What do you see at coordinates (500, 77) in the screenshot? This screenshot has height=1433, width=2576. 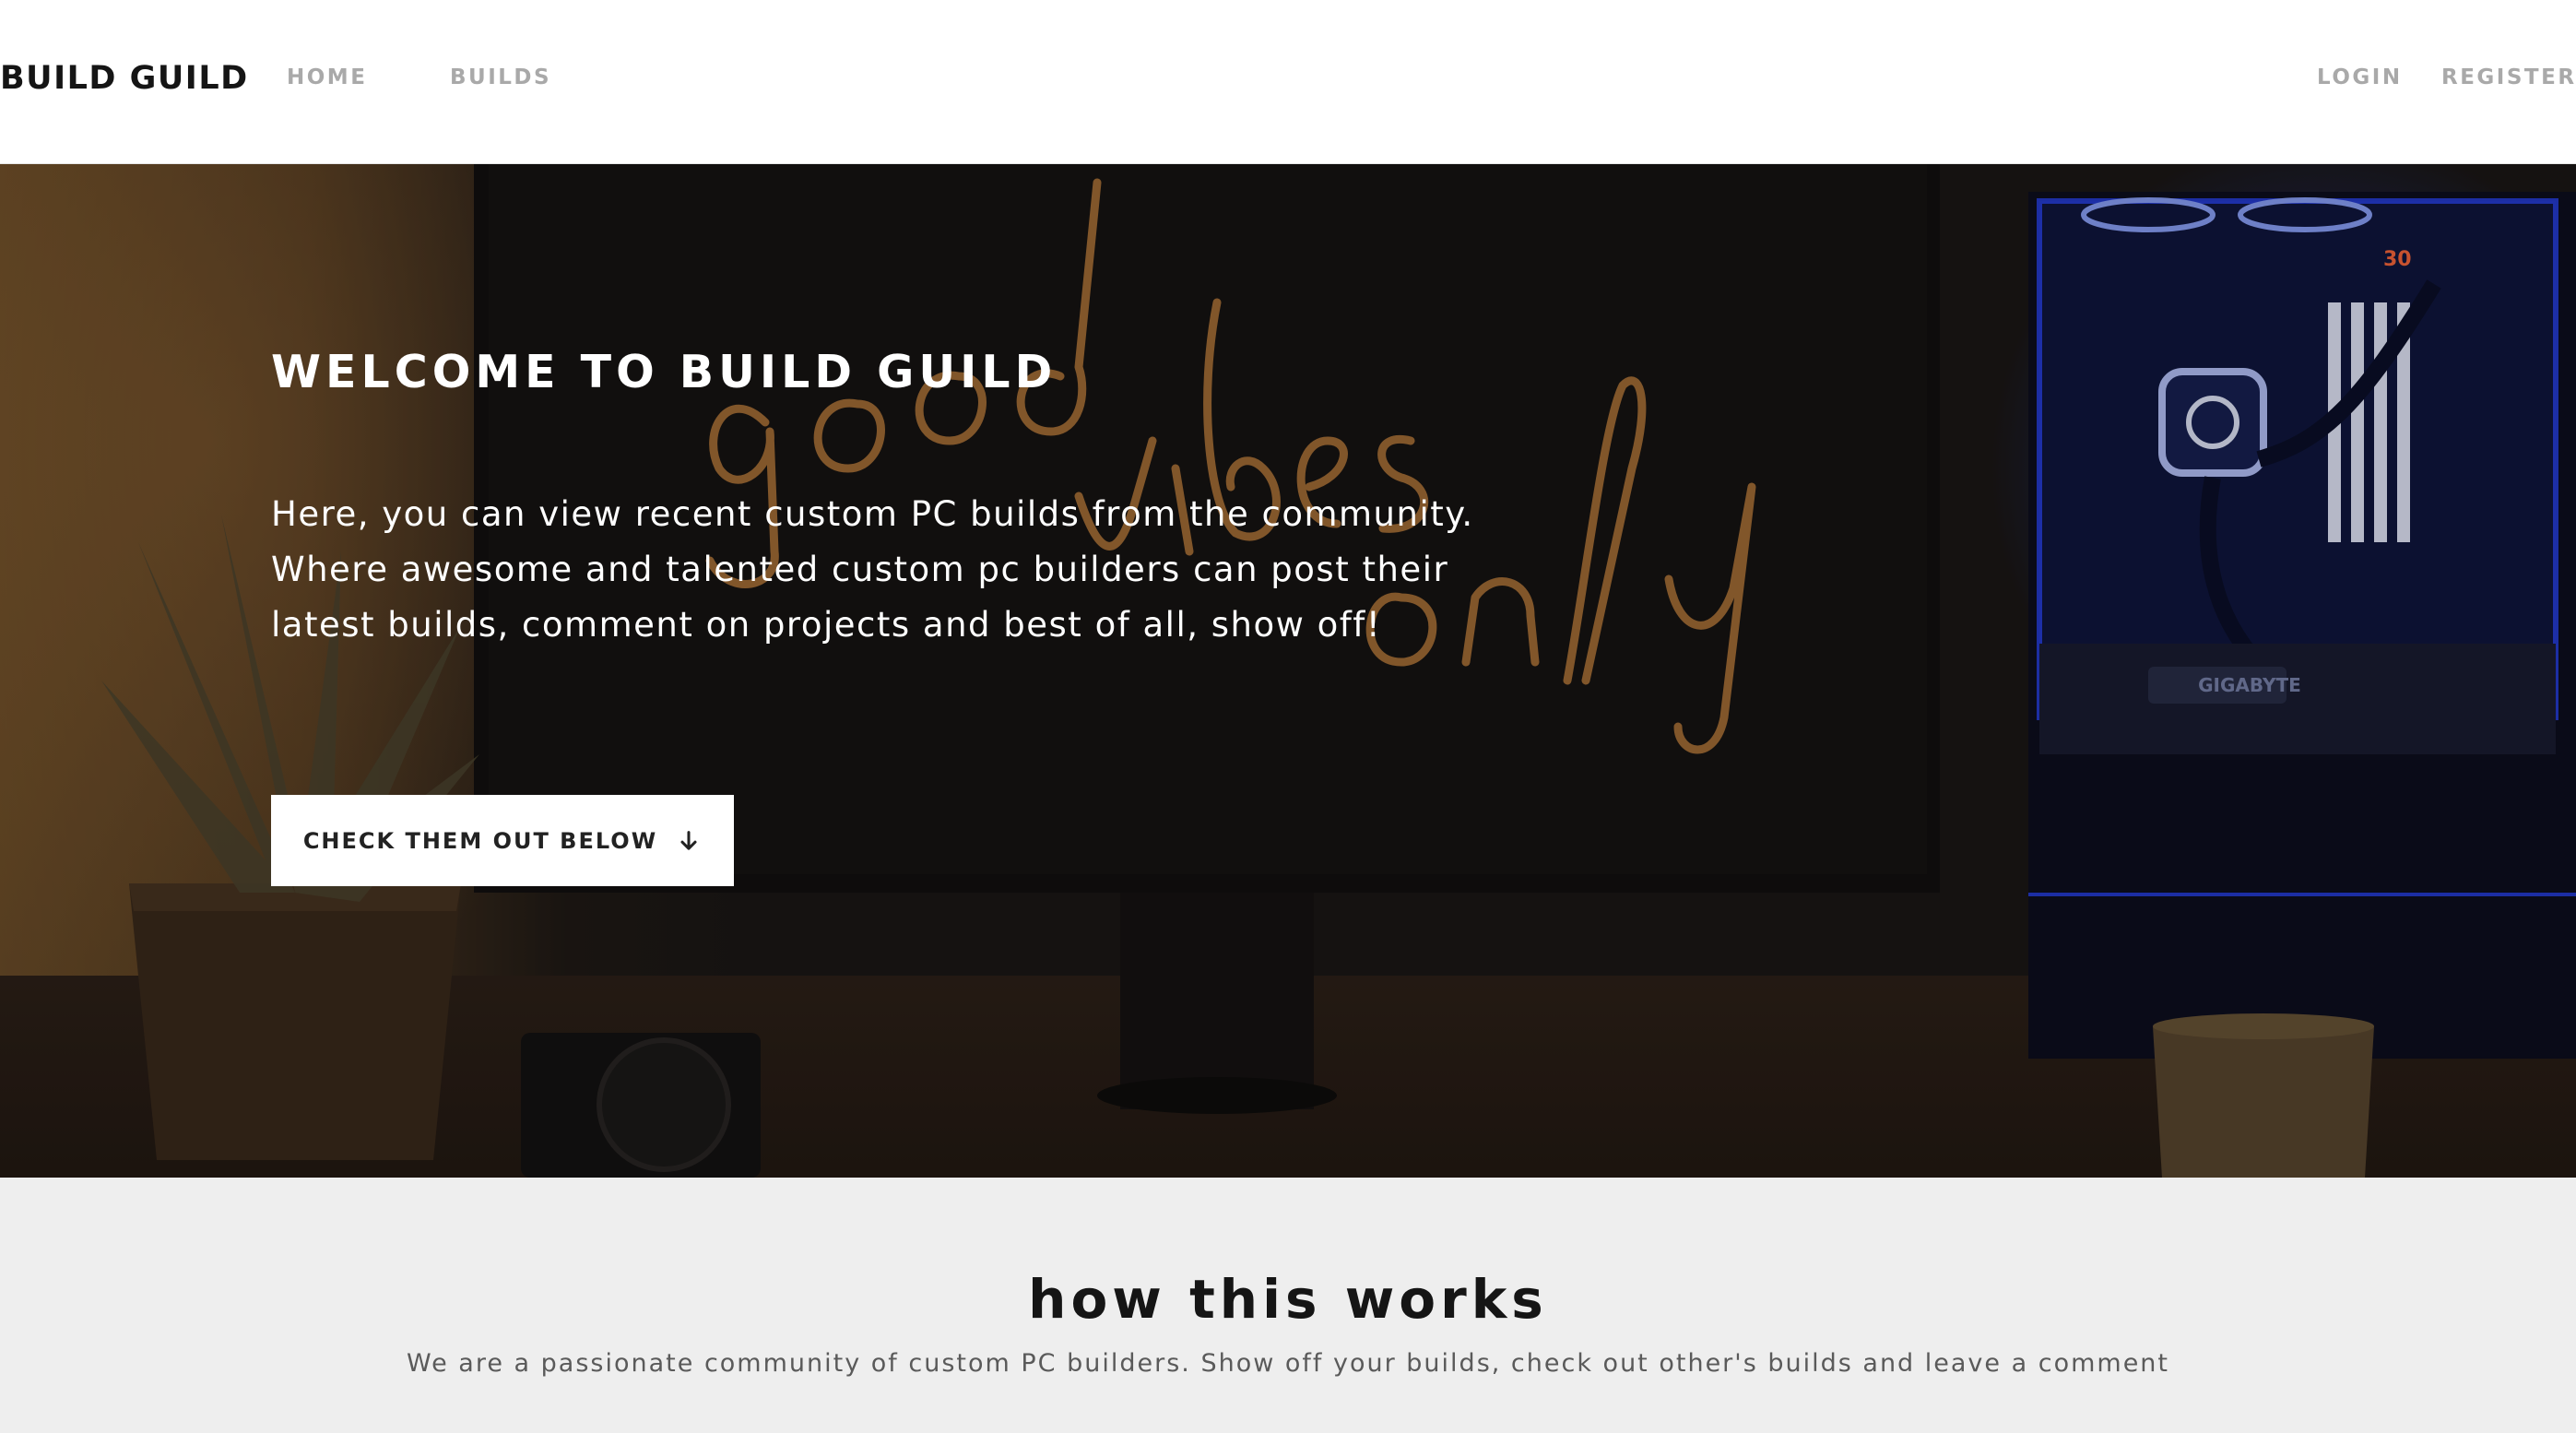 I see `nav-link-builds: BUILDS` at bounding box center [500, 77].